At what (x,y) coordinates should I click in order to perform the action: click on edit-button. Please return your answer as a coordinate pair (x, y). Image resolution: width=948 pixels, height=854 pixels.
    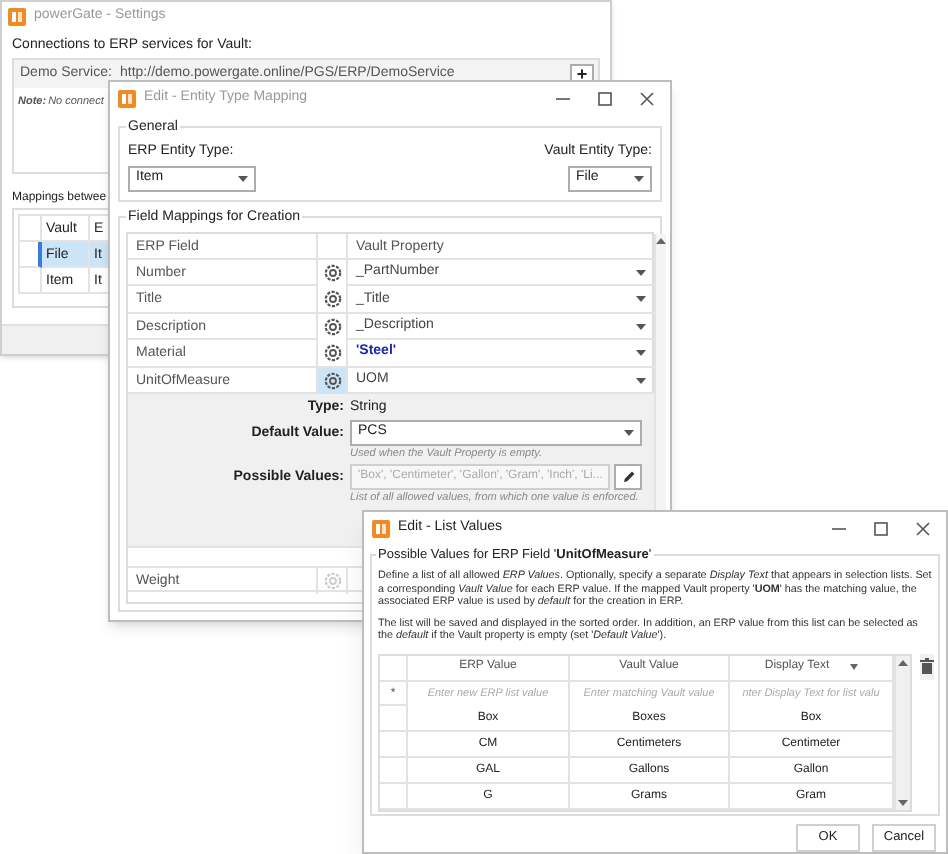
    Looking at the image, I should click on (628, 476).